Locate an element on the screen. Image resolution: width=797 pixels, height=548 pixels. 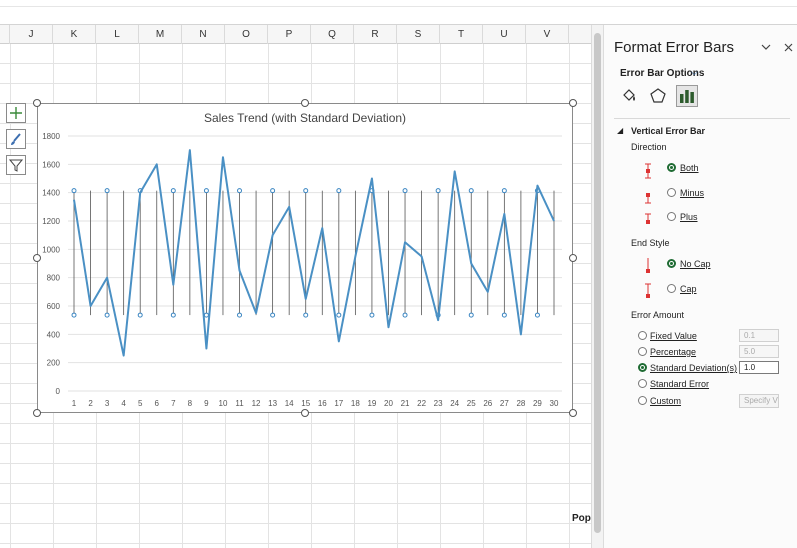
end-style-label: End Style is located at coordinates (650, 243).